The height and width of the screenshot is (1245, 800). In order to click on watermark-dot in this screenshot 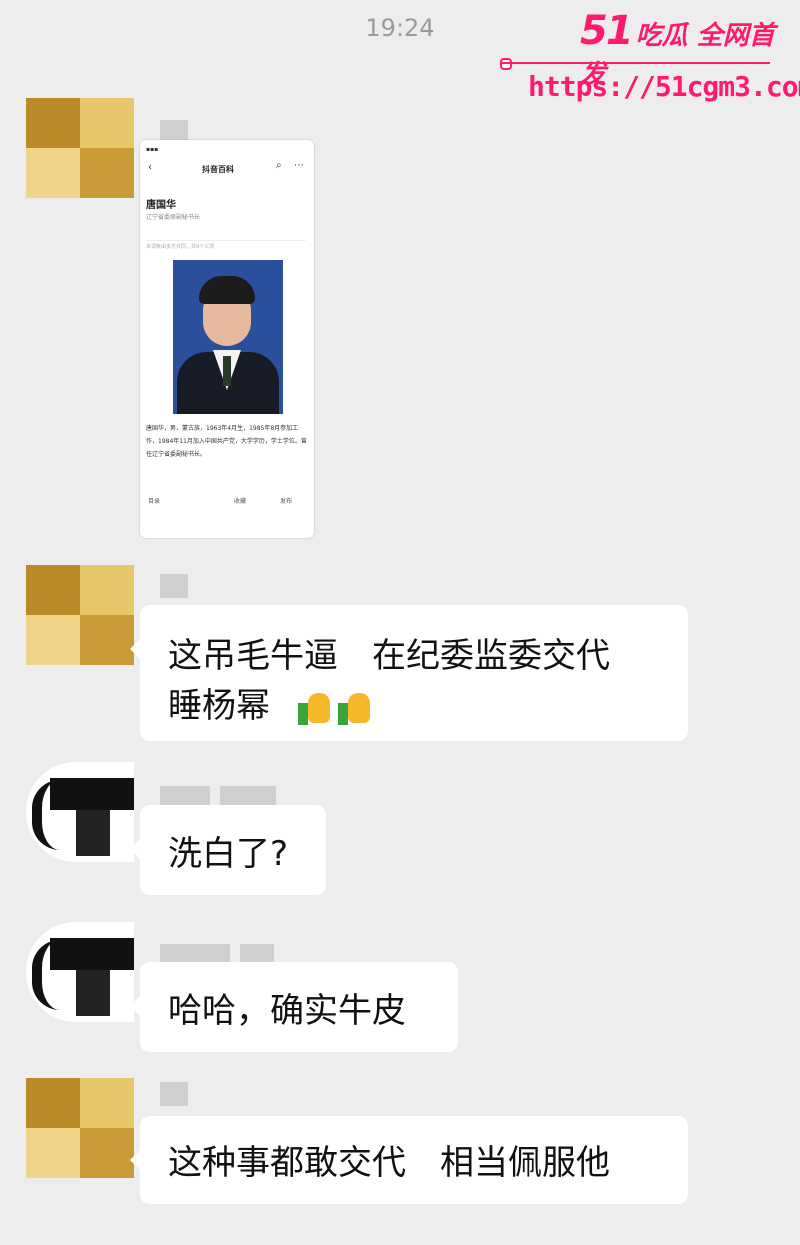, I will do `click(506, 64)`.